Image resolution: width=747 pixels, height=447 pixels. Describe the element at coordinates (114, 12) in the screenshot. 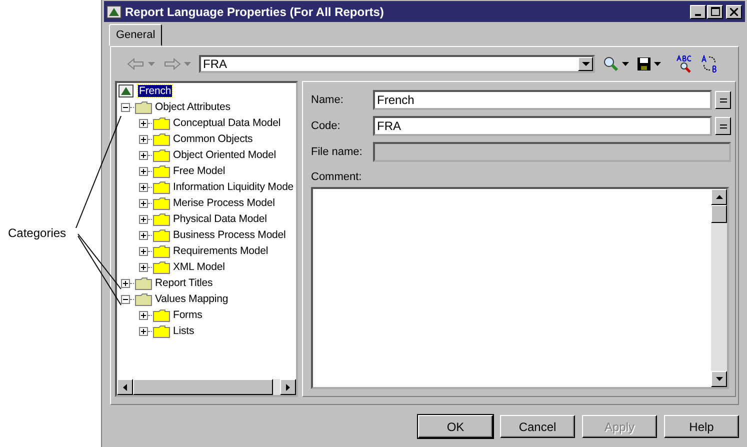

I see `app-icon` at that location.